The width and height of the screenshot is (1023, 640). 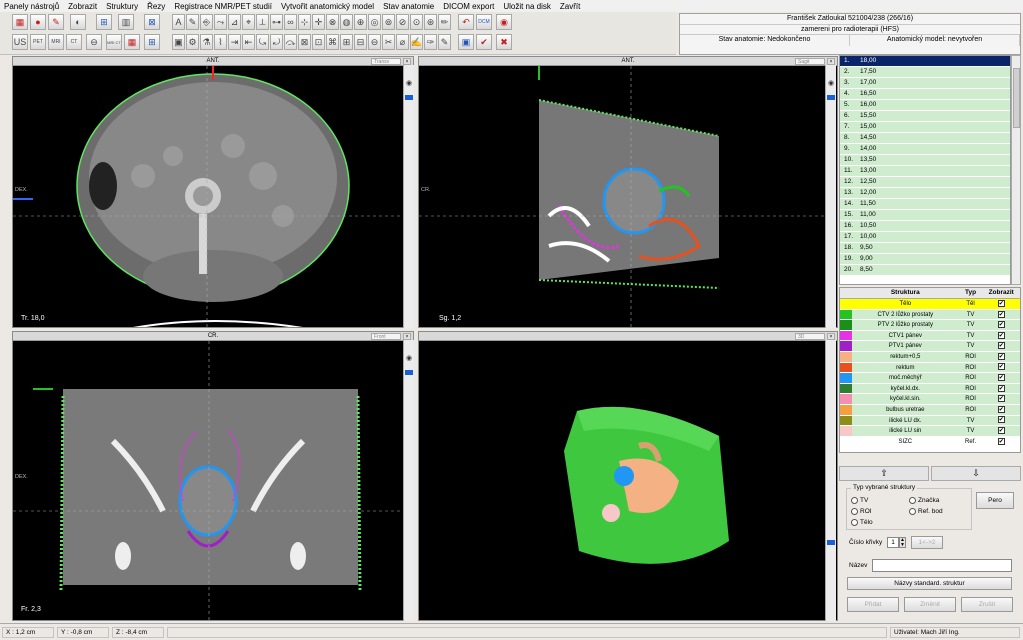 I want to click on structure-row: PTV 2 lůžko prostaty TV ✔, so click(x=930, y=325).